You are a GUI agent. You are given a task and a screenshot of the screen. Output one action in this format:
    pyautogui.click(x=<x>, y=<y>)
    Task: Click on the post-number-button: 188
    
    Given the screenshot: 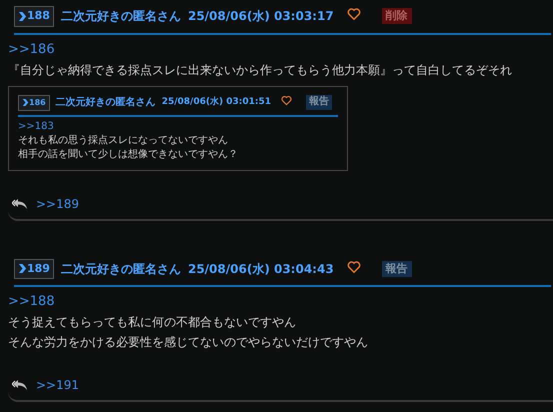 What is the action you would take?
    pyautogui.click(x=34, y=16)
    